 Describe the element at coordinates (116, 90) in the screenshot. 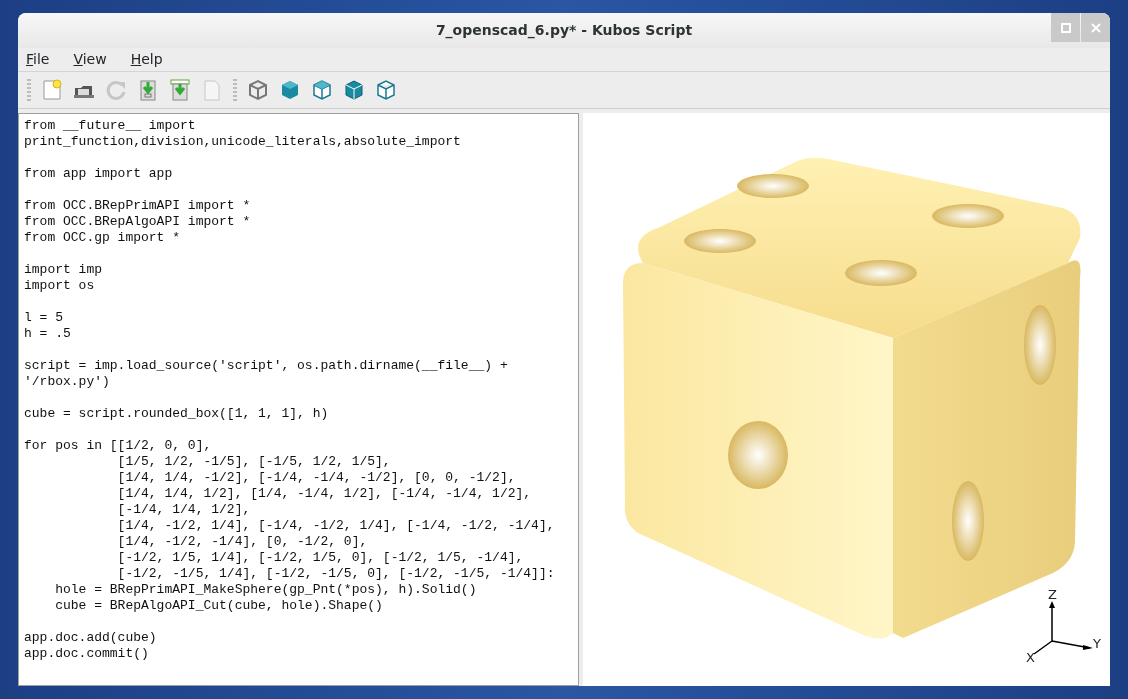

I see `reload-icon` at that location.